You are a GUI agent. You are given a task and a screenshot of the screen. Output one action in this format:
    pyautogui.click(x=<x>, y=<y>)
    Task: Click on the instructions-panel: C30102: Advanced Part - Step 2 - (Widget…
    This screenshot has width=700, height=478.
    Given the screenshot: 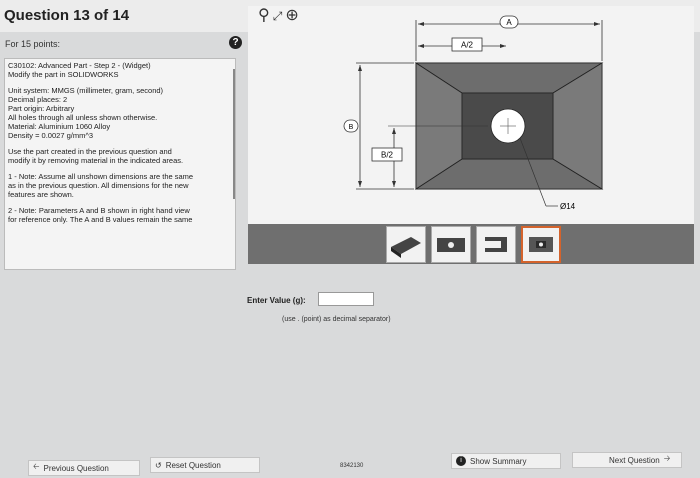 What is the action you would take?
    pyautogui.click(x=120, y=164)
    